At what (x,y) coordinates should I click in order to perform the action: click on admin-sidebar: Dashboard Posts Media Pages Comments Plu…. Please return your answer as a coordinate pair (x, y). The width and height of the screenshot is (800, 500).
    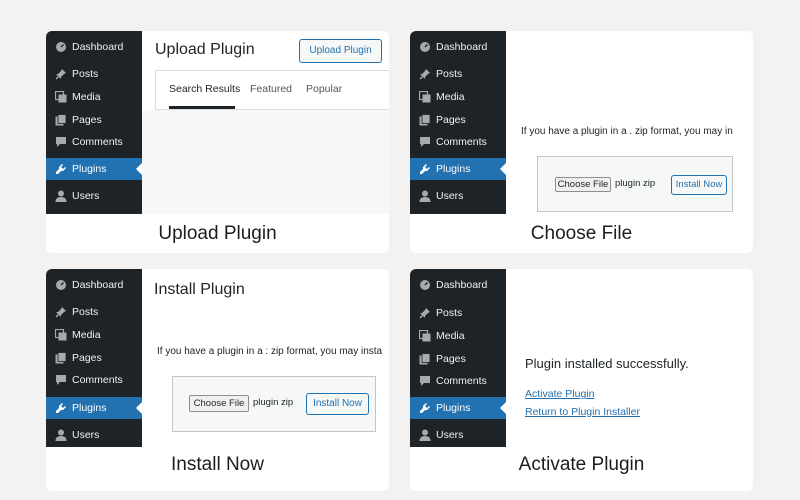
    Looking at the image, I should click on (94, 358).